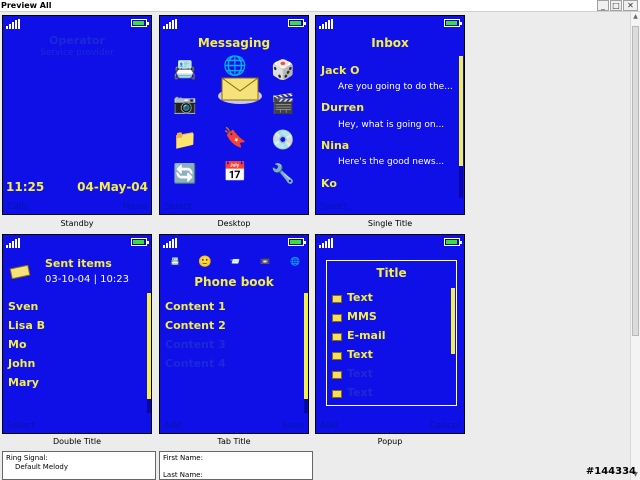 This screenshot has width=640, height=480. Describe the element at coordinates (235, 172) in the screenshot. I see `calendar-icon: 📅` at that location.